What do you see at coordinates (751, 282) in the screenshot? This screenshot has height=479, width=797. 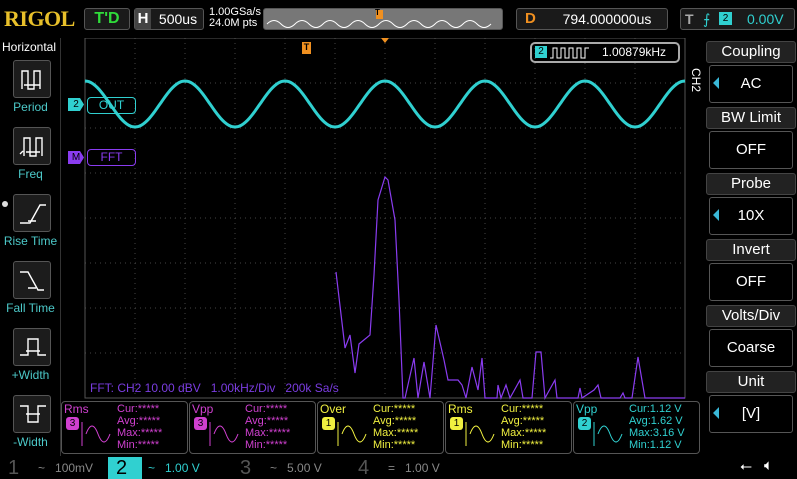 I see `menu-invert-button: OFF` at bounding box center [751, 282].